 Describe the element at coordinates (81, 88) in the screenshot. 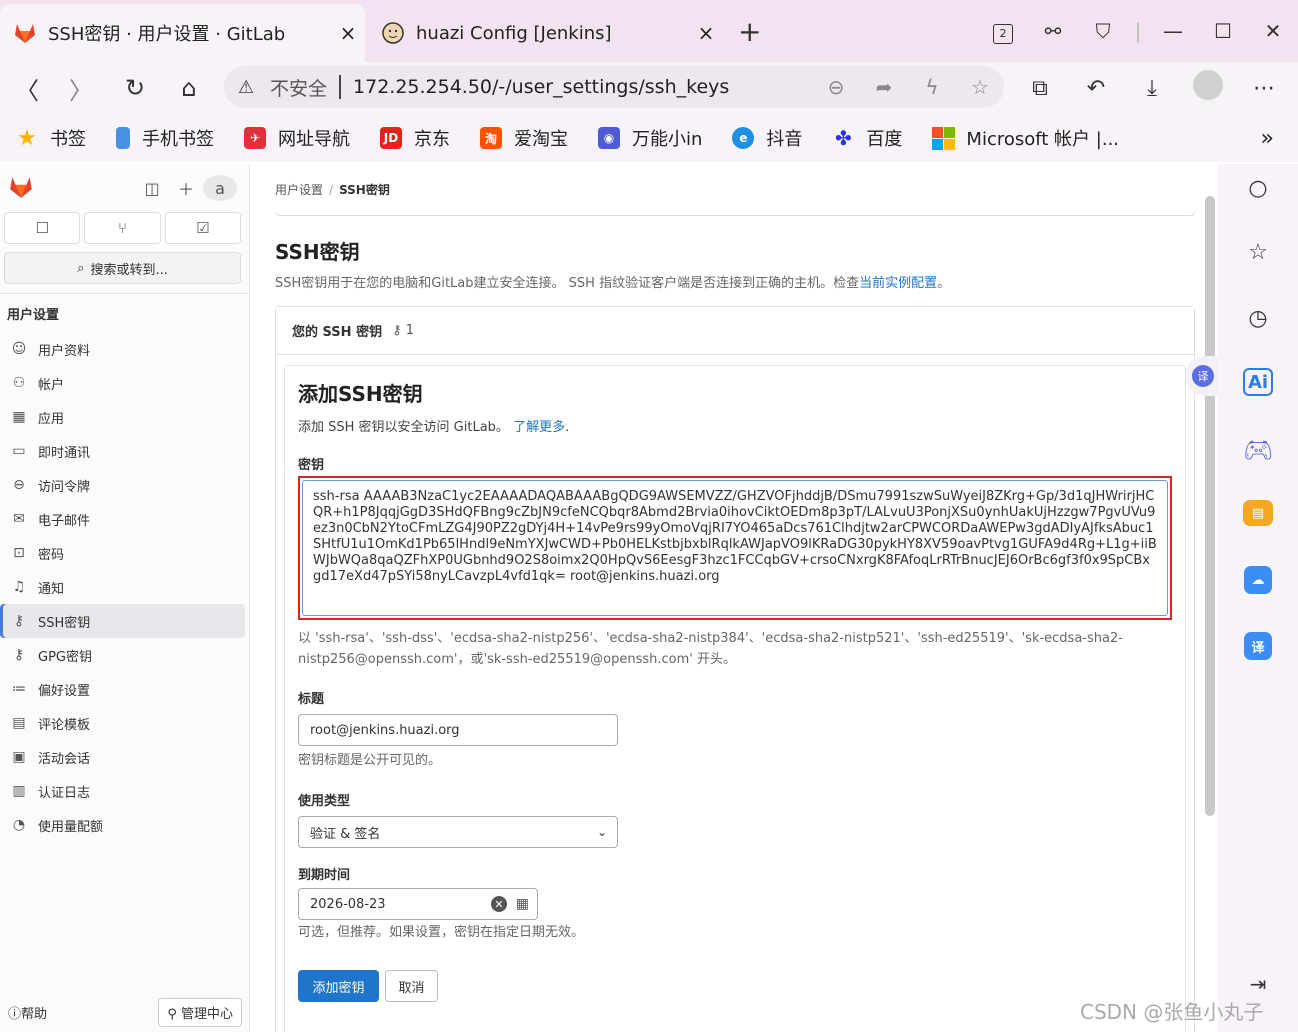

I see `forward-icon: 〉` at that location.